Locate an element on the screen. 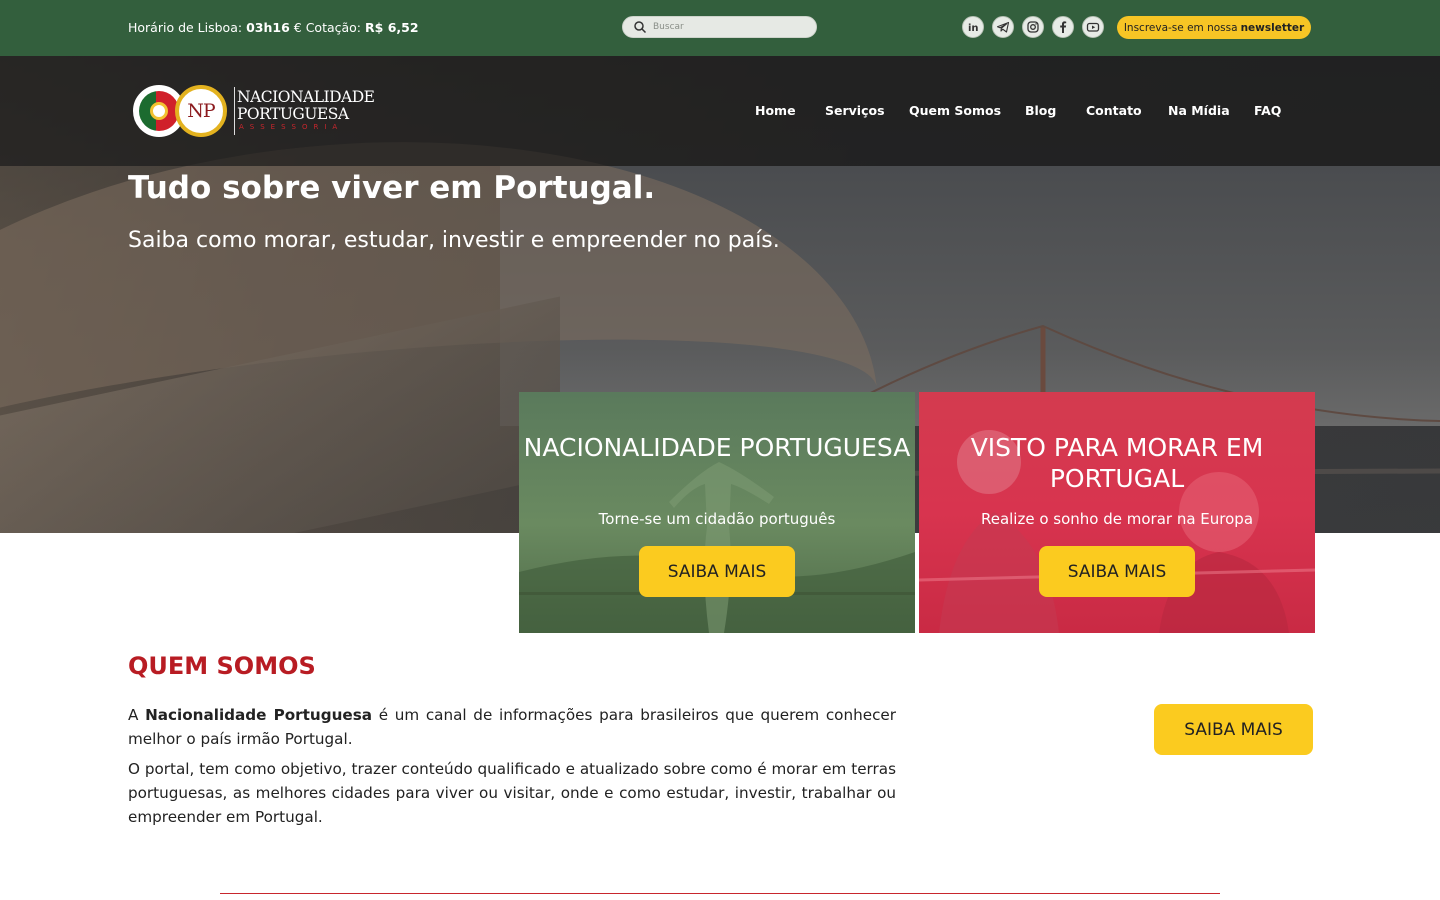 The image size is (1440, 900). card-title: NACIONALIDADE PORTUGUESA is located at coordinates (717, 447).